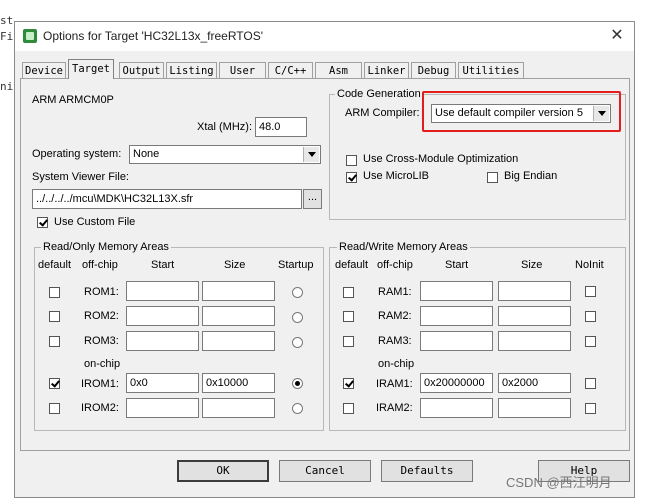  I want to click on ram2-label: RAM2:, so click(395, 316).